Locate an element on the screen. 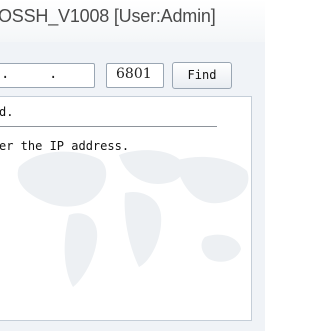 The height and width of the screenshot is (331, 320). log-divider is located at coordinates (108, 126).